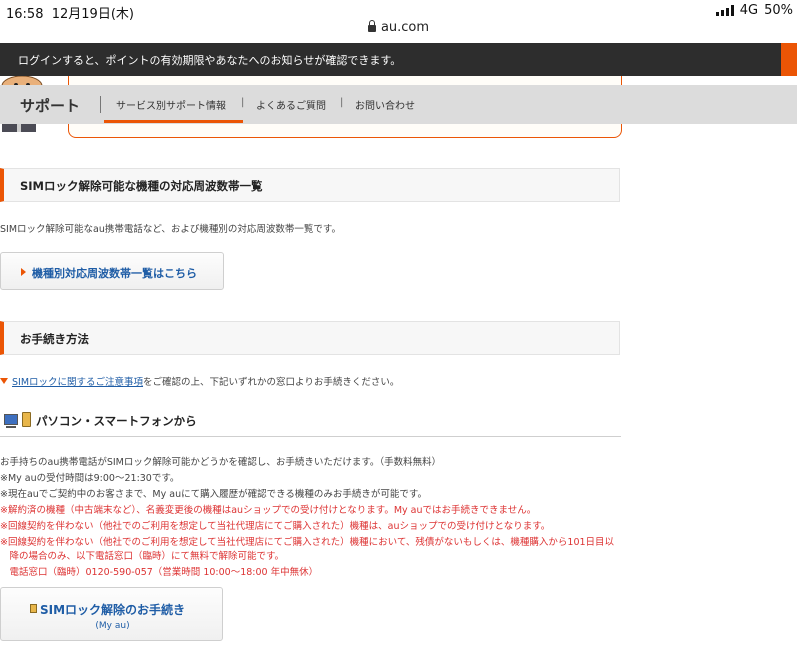  I want to click on subheading-text: パソコン・スマートフォンから, so click(116, 421).